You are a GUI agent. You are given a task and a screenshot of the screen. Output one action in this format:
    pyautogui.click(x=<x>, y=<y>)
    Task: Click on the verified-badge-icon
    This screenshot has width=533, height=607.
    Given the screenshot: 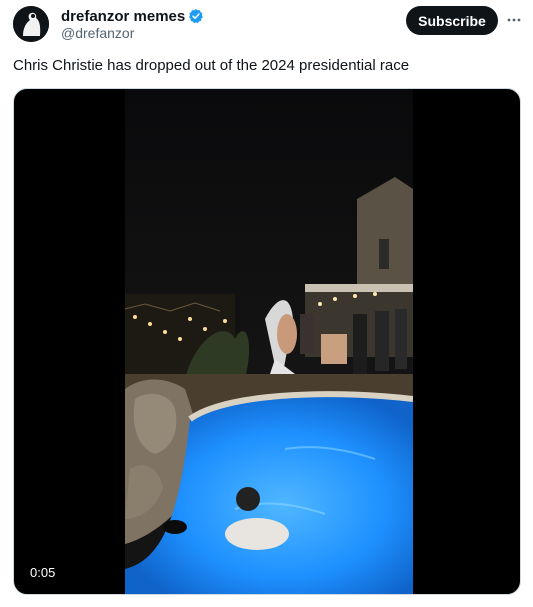 What is the action you would take?
    pyautogui.click(x=196, y=16)
    